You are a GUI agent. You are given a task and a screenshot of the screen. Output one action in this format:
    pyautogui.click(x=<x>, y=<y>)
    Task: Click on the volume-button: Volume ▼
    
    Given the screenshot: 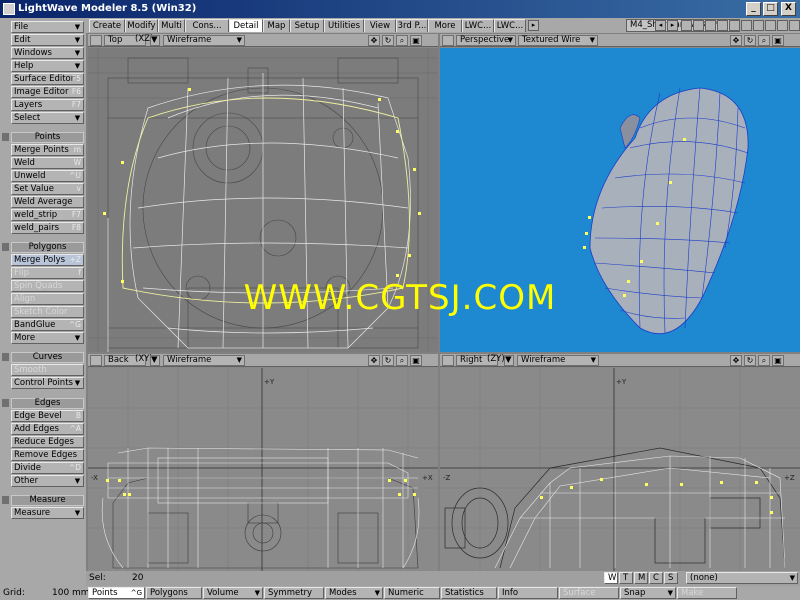 What is the action you would take?
    pyautogui.click(x=233, y=593)
    